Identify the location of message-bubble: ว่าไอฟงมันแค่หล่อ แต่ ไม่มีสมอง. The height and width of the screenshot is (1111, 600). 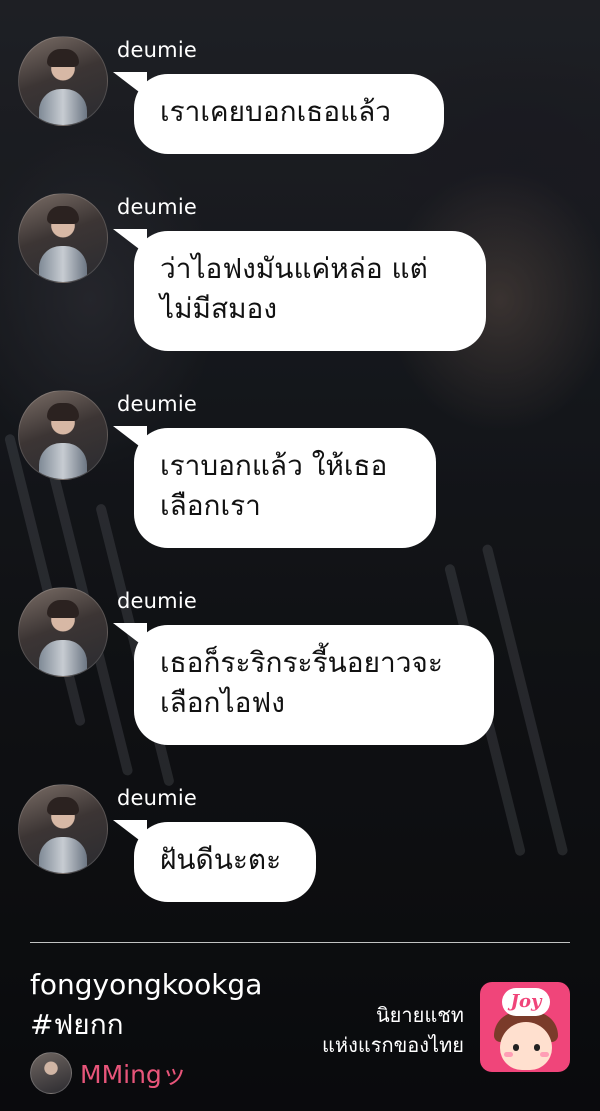
(310, 291).